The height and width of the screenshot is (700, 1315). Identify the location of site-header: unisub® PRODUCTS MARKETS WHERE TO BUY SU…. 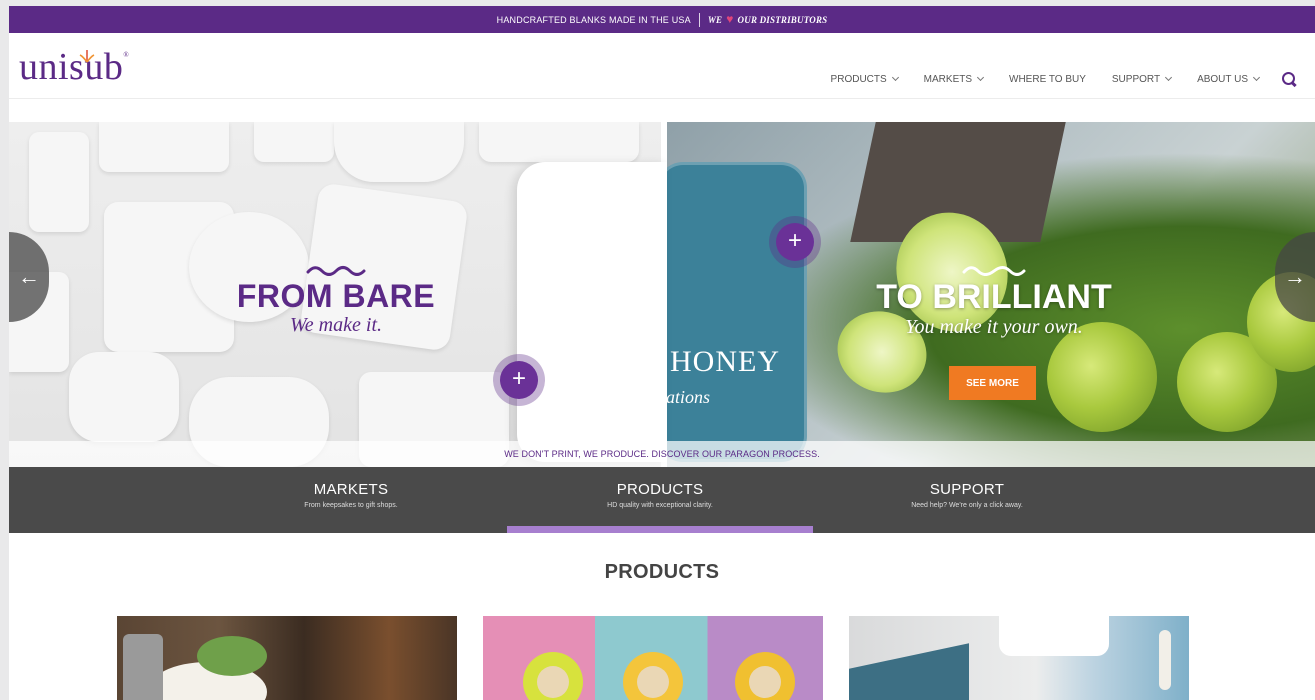
(662, 66).